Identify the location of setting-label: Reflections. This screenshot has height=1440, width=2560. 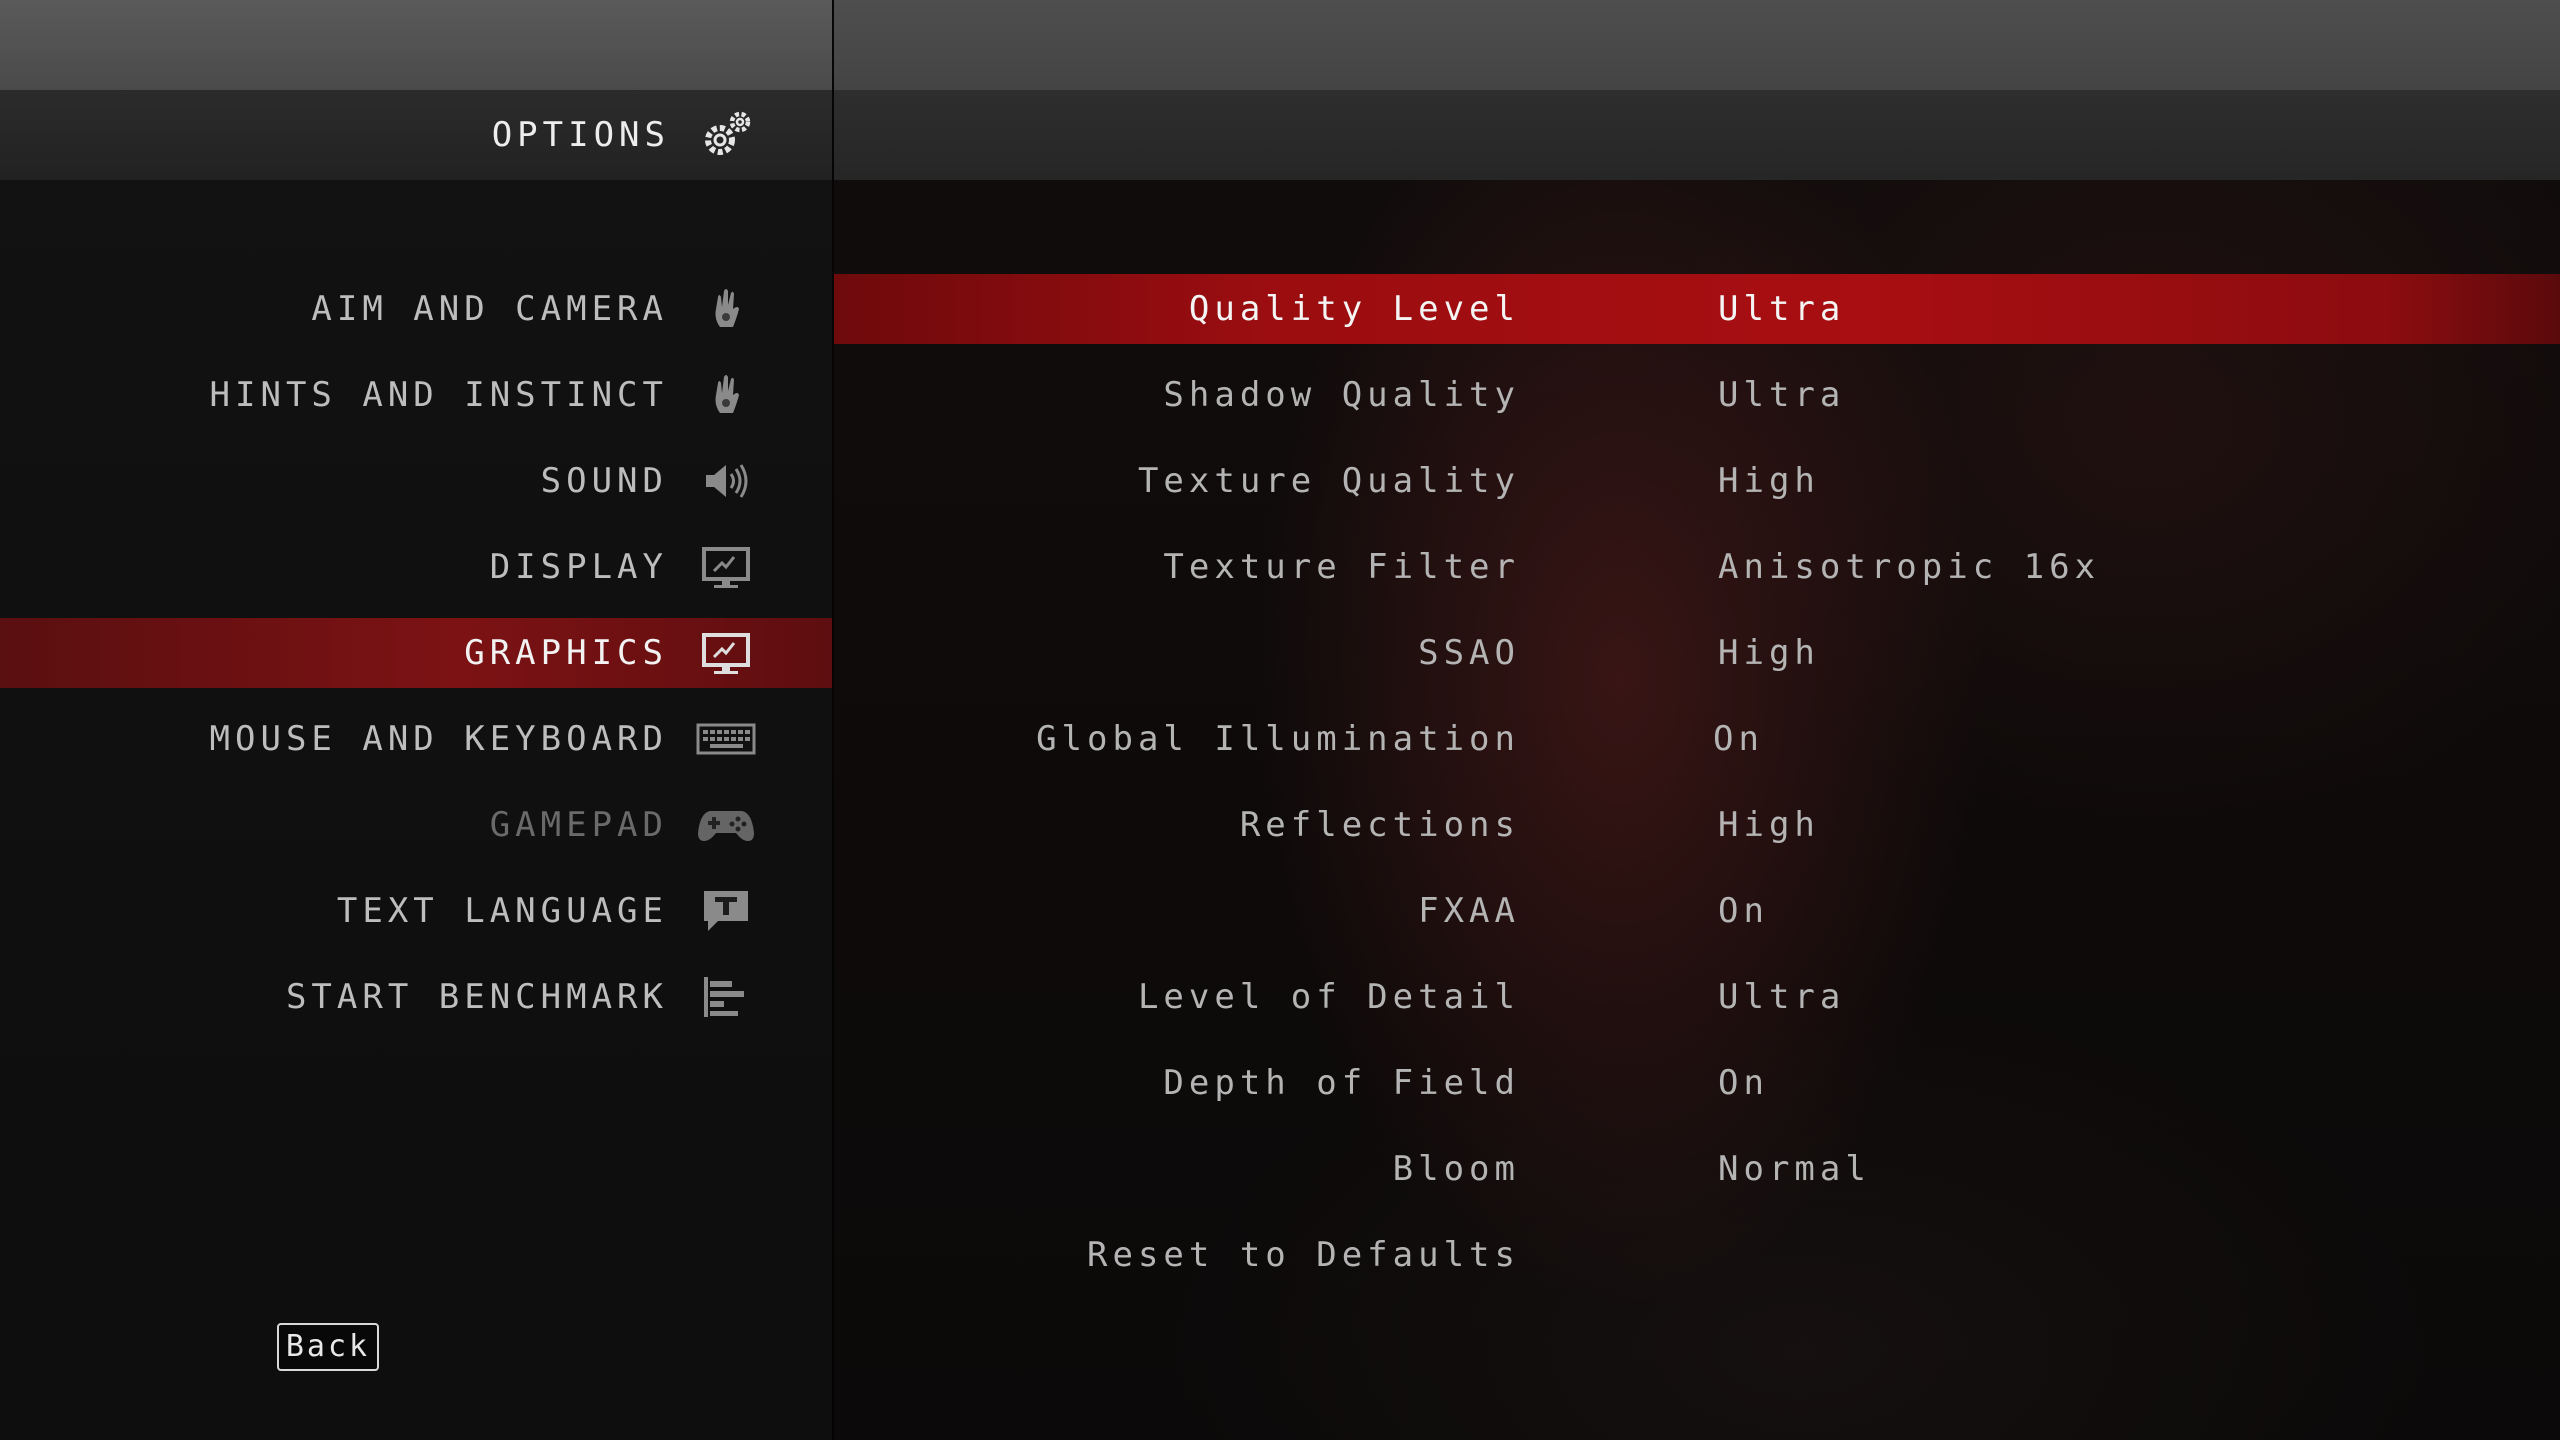
(1379, 825).